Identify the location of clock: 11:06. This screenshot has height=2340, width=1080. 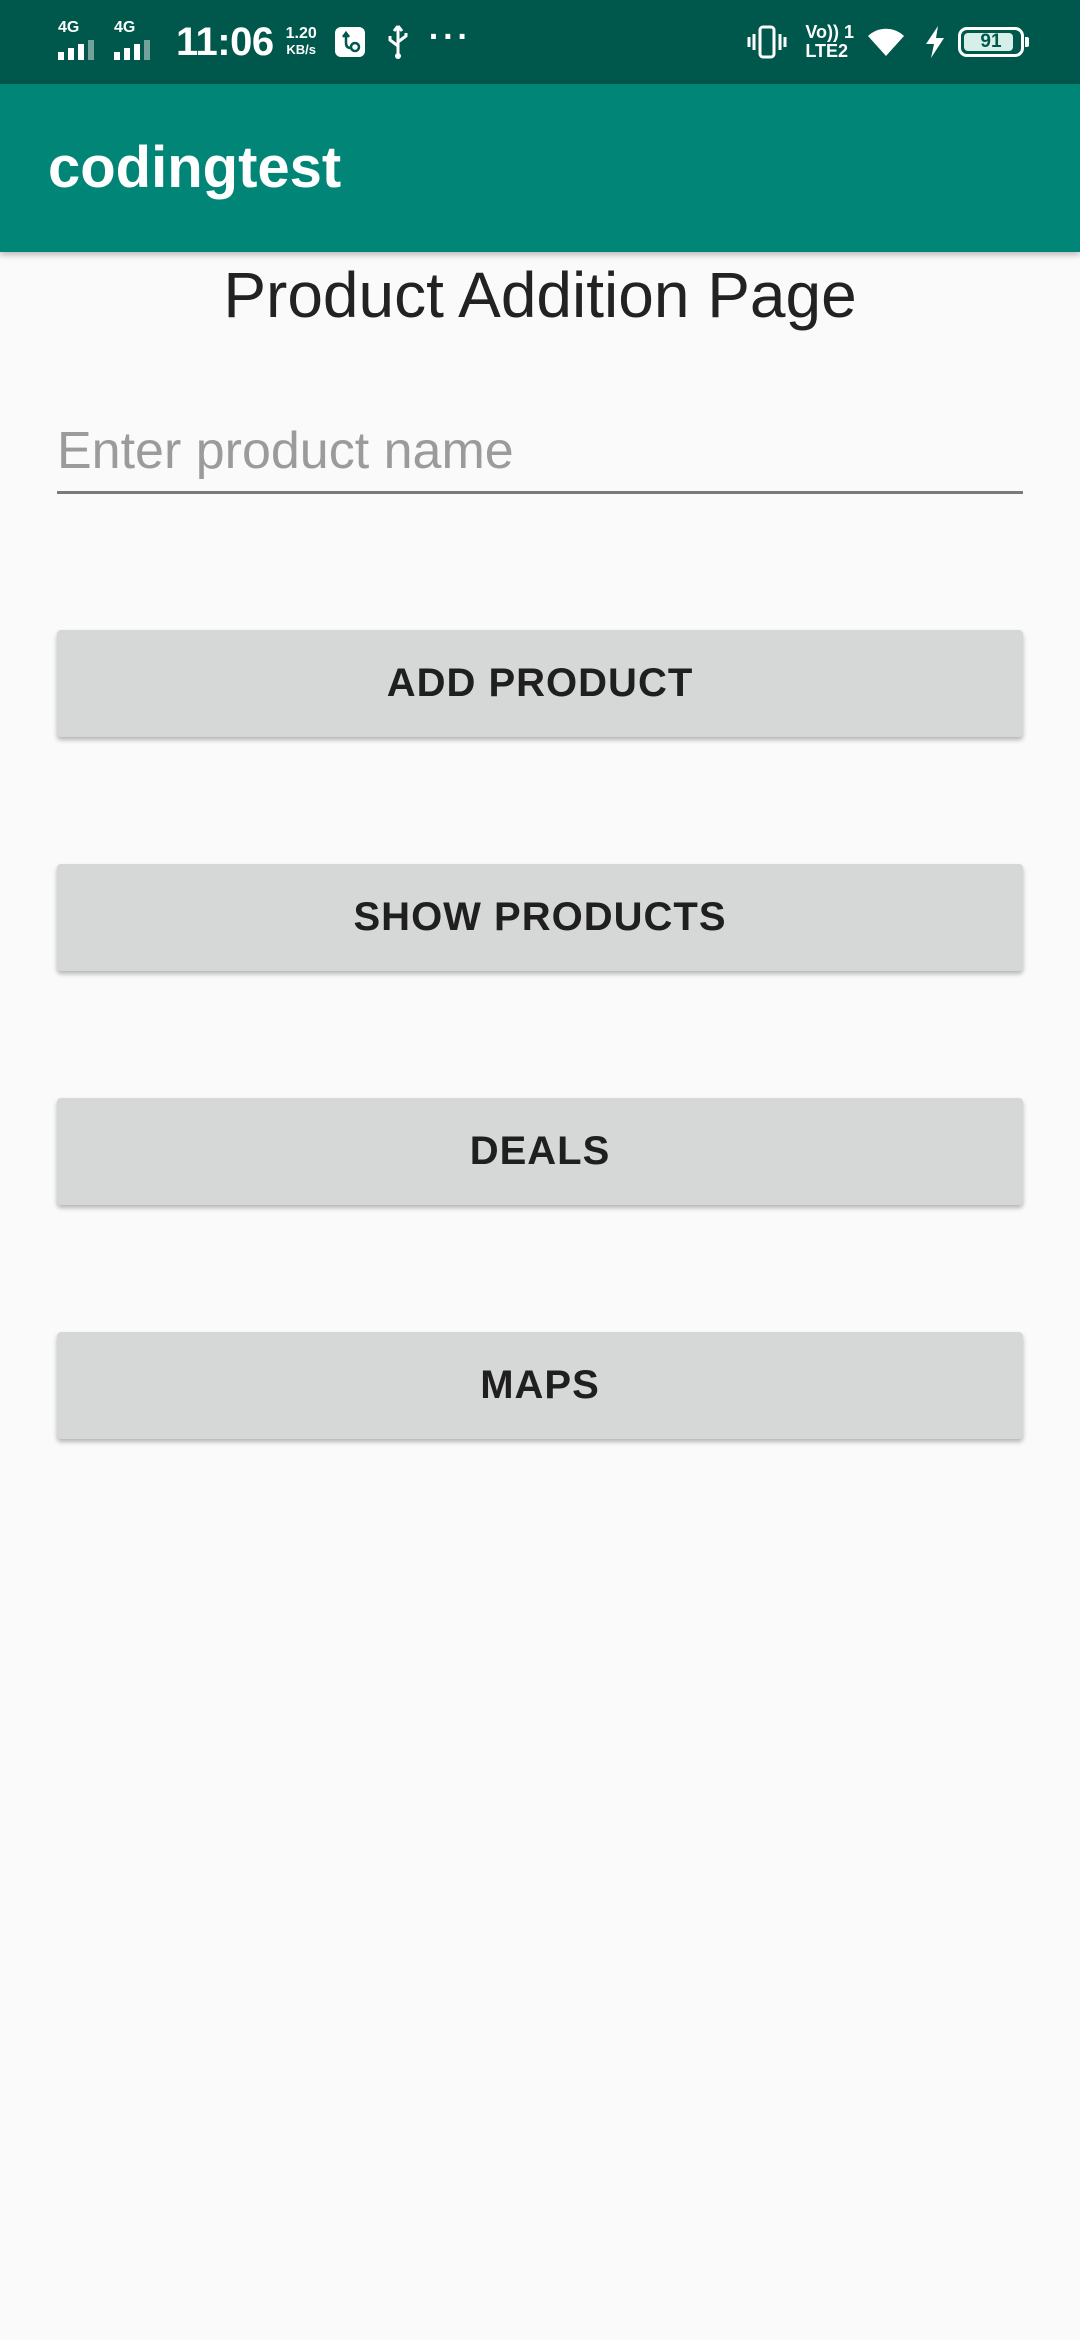
(225, 41).